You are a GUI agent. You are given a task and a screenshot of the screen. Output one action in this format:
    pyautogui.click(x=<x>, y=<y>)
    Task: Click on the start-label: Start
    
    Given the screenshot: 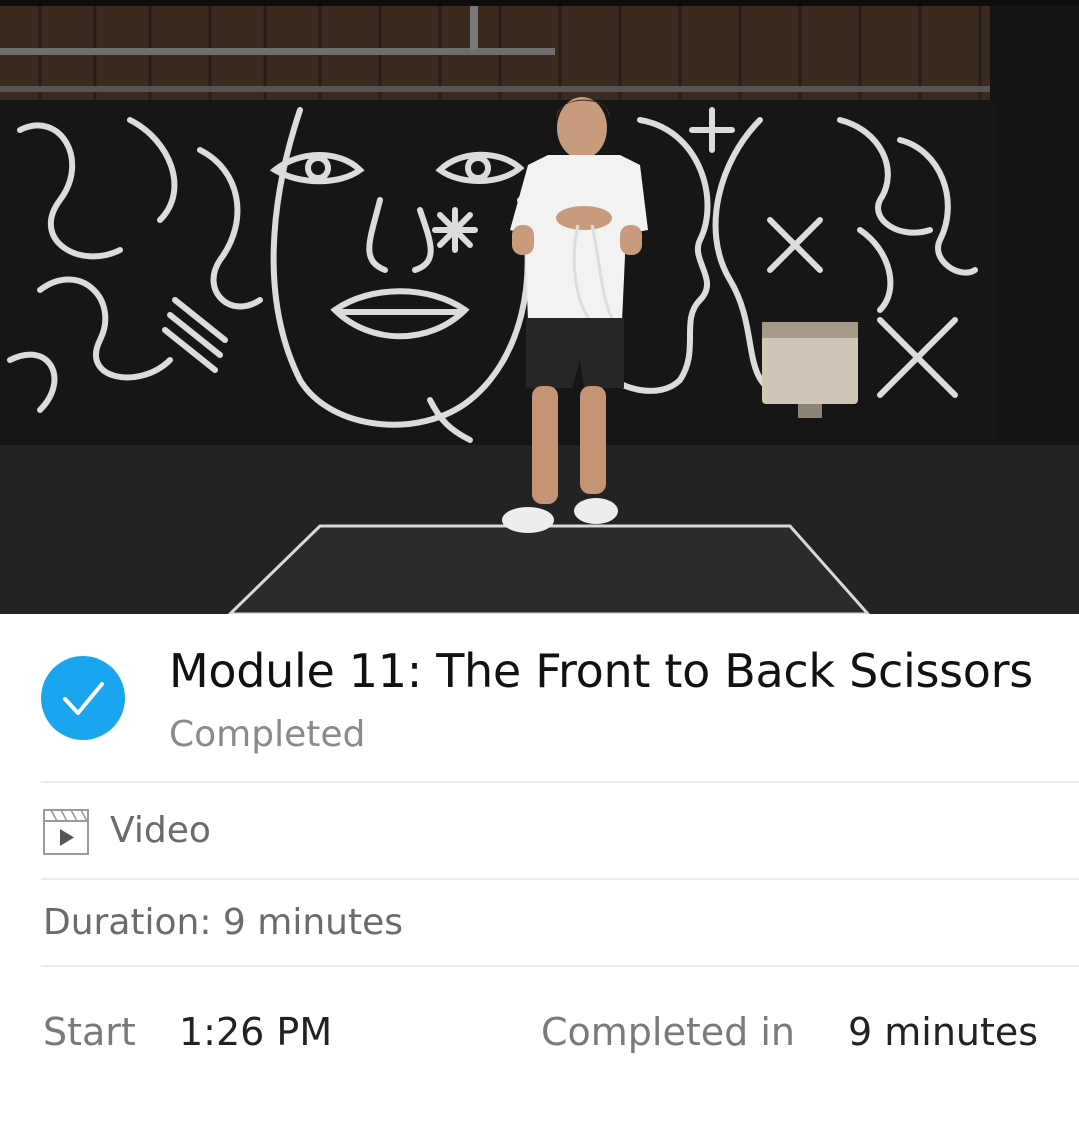 What is the action you would take?
    pyautogui.click(x=89, y=1032)
    